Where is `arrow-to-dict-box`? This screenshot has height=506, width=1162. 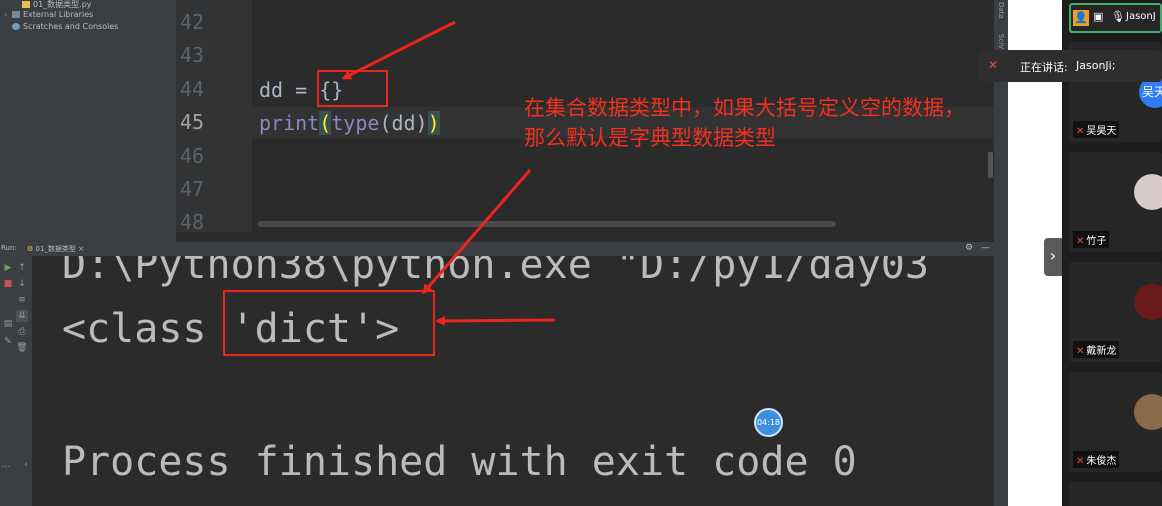 arrow-to-dict-box is located at coordinates (477, 232).